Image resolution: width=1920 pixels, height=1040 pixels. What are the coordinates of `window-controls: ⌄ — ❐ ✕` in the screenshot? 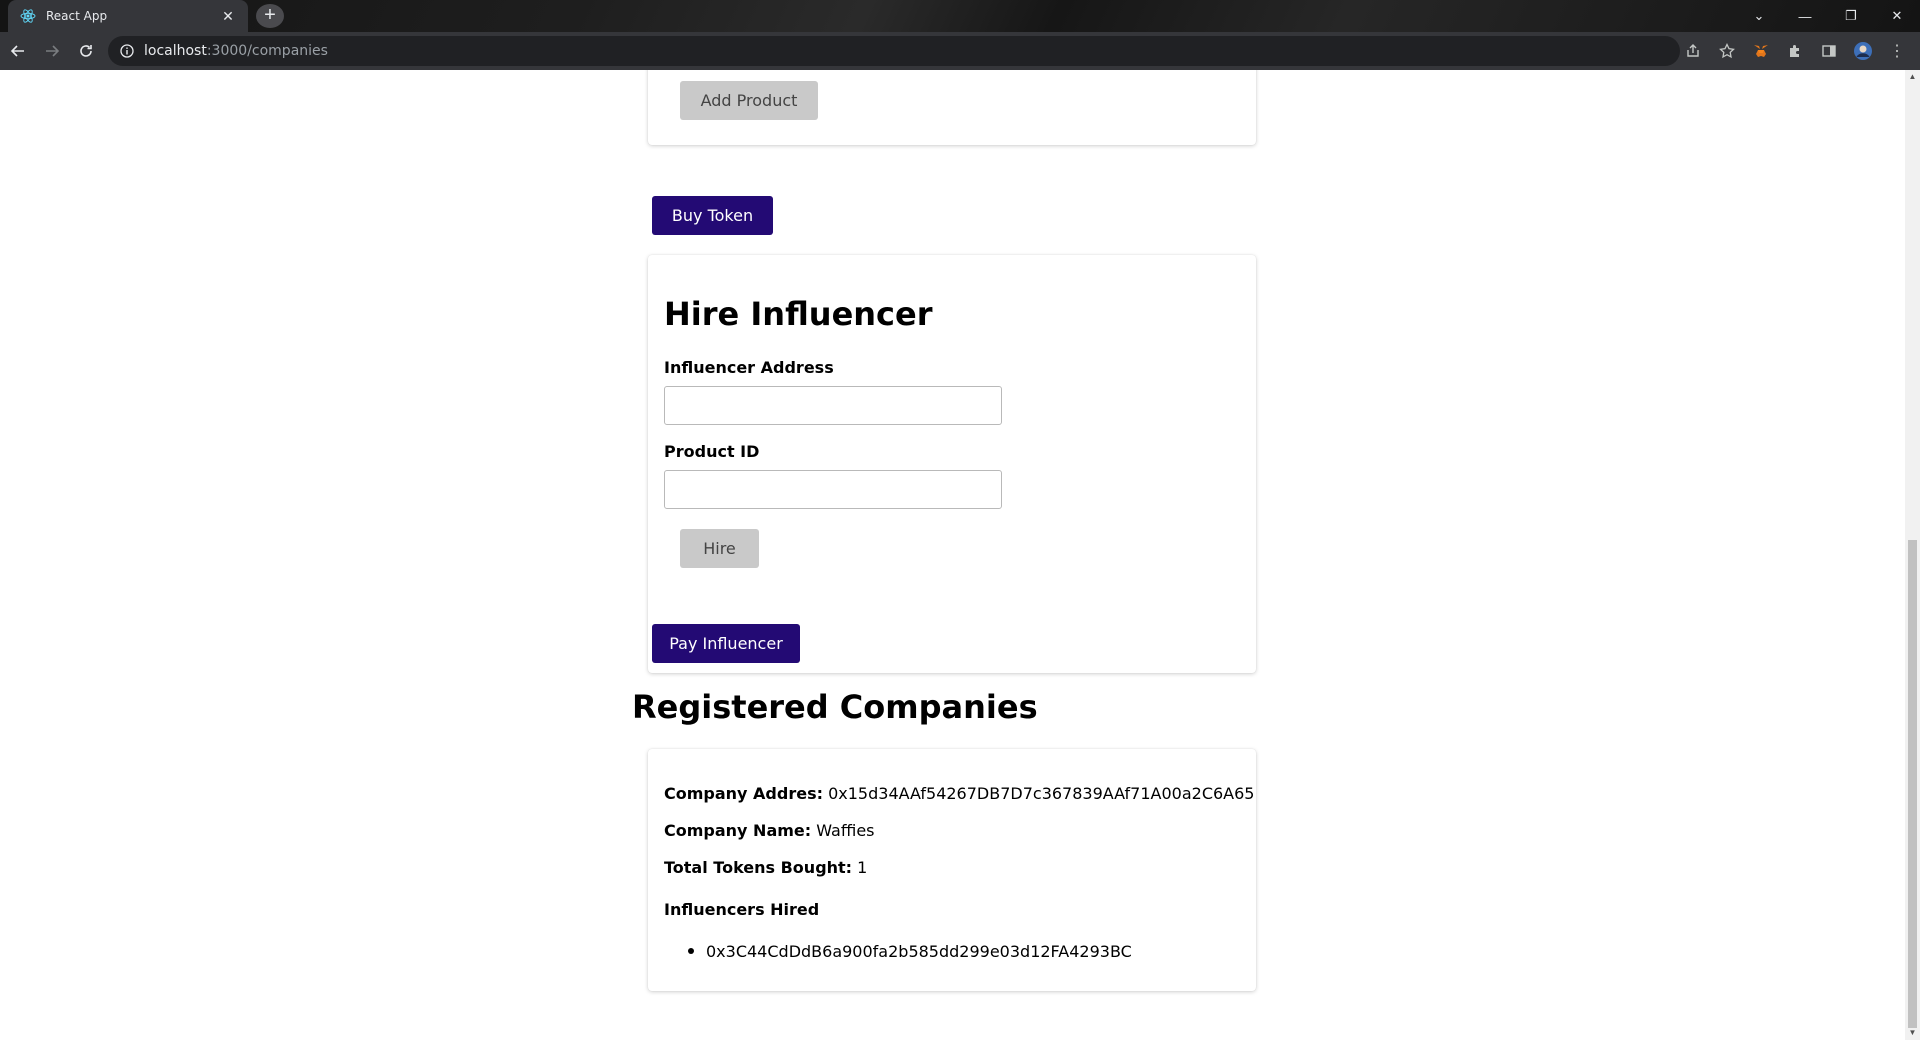 It's located at (1828, 16).